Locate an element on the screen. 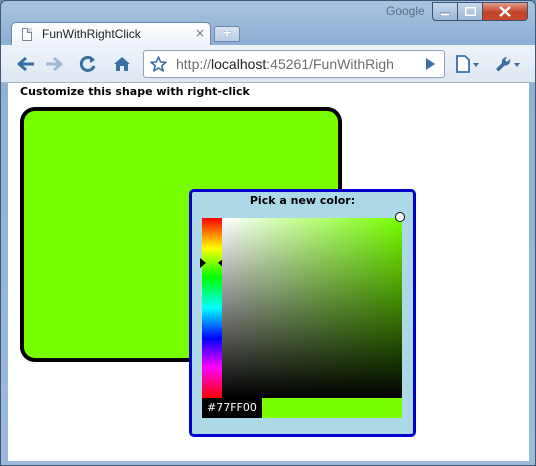  forward-arrow-icon is located at coordinates (54, 64).